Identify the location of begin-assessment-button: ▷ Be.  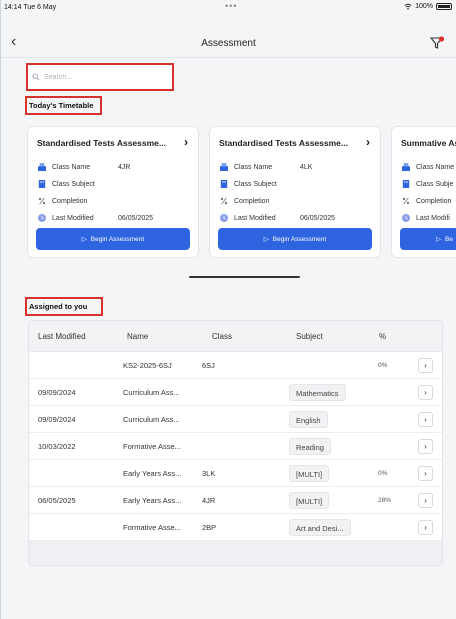
(428, 239).